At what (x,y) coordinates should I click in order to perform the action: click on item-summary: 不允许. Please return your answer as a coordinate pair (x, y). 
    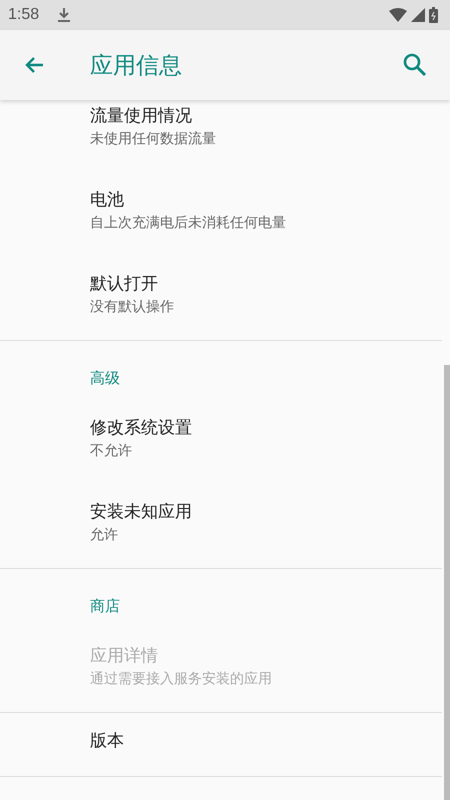
    Looking at the image, I should click on (111, 451).